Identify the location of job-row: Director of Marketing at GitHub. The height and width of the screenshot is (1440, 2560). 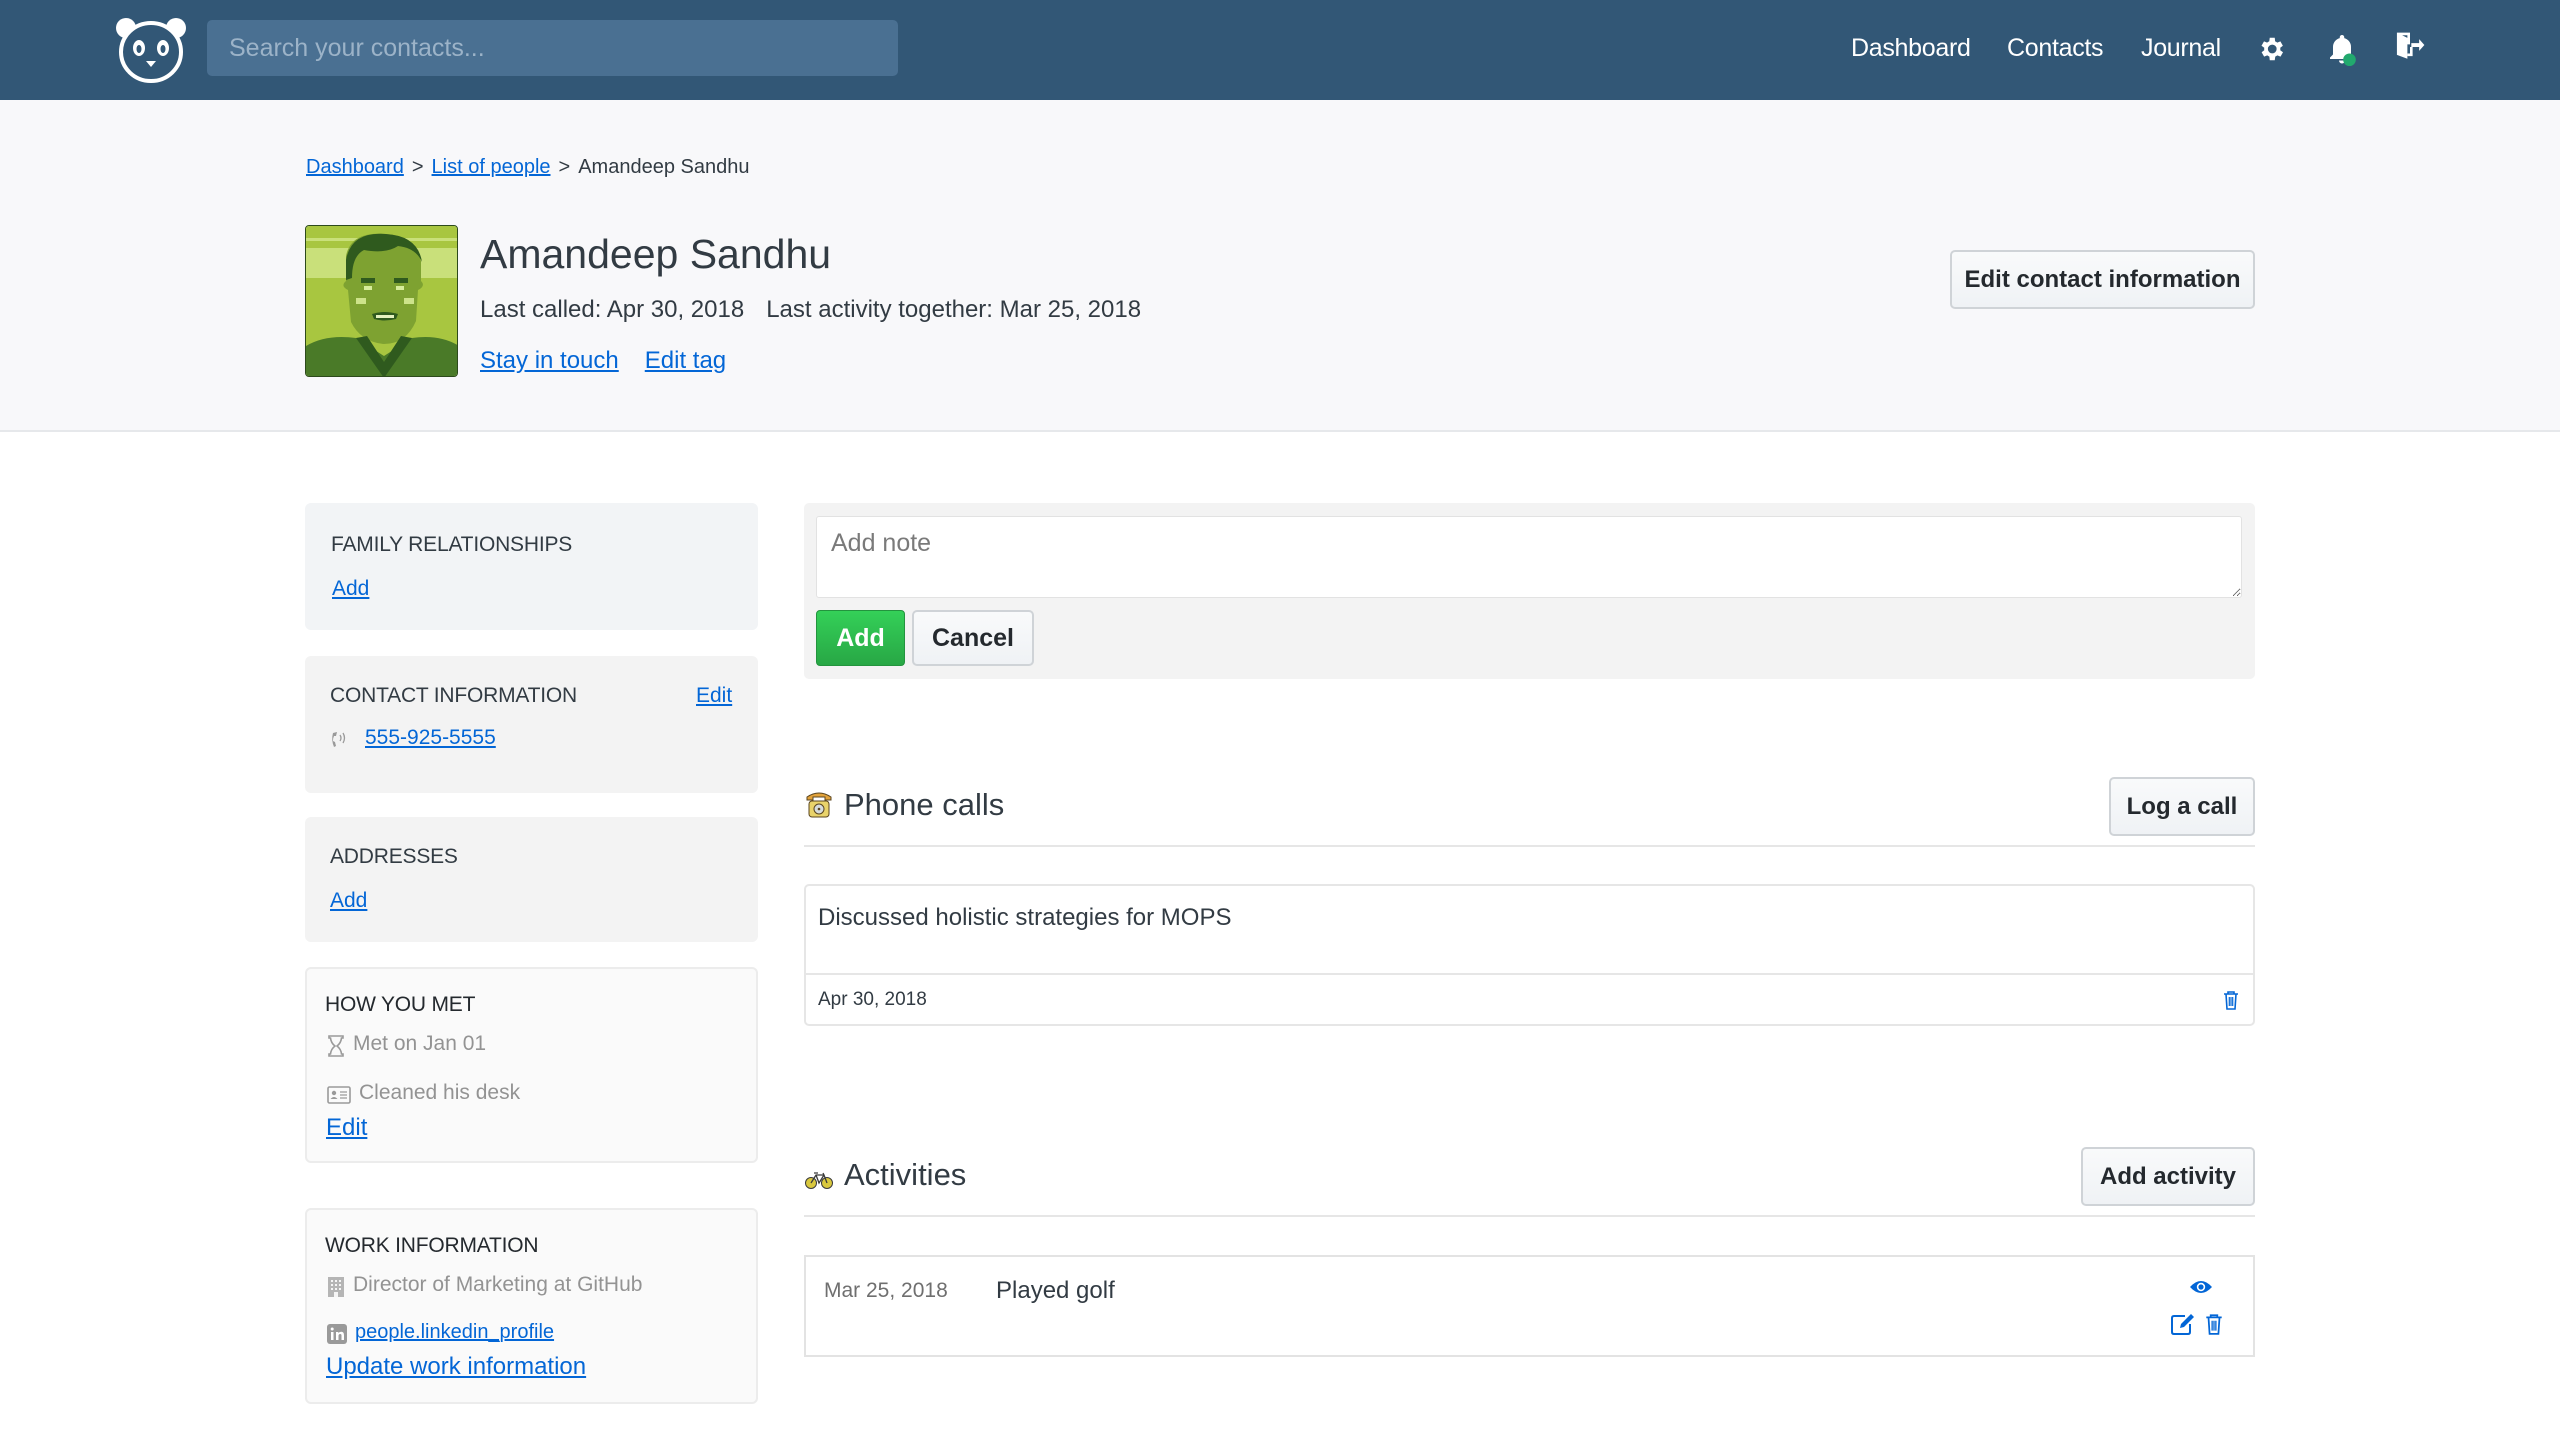
(484, 1285).